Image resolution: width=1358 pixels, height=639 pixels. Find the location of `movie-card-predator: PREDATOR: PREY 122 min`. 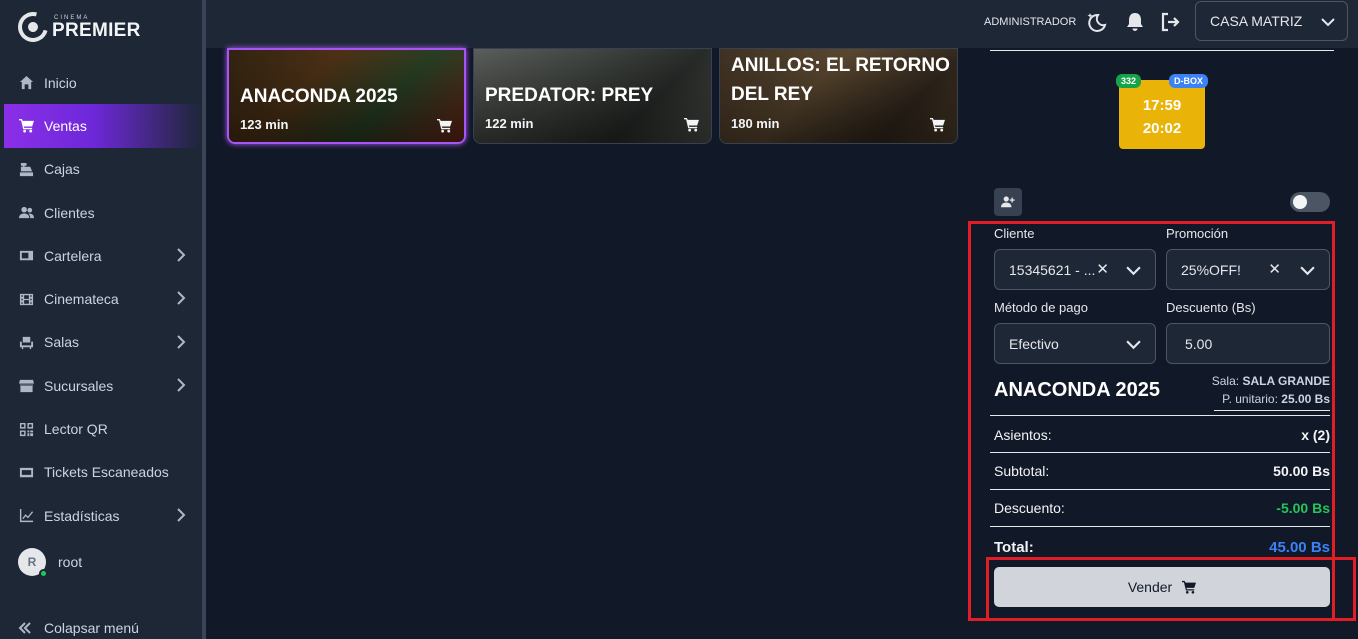

movie-card-predator: PREDATOR: PREY 122 min is located at coordinates (592, 96).